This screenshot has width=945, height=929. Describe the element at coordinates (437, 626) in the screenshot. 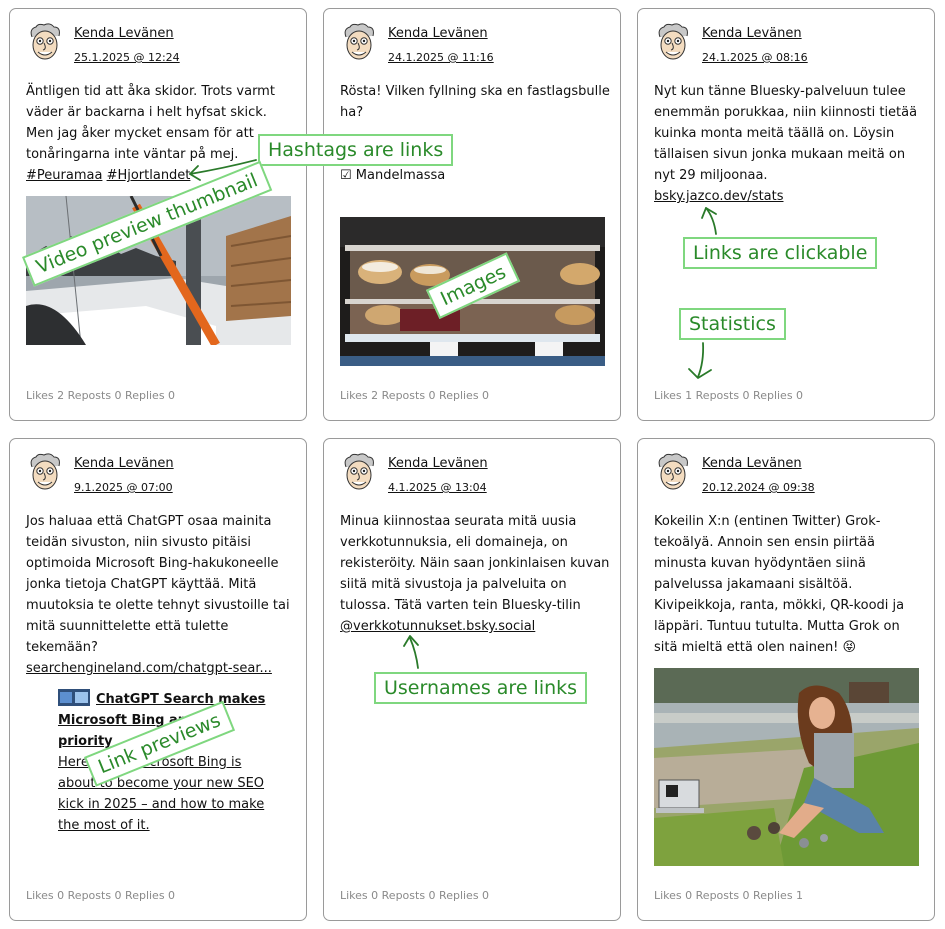

I see `username-link: @verkkotunnukset.bsky.social` at that location.